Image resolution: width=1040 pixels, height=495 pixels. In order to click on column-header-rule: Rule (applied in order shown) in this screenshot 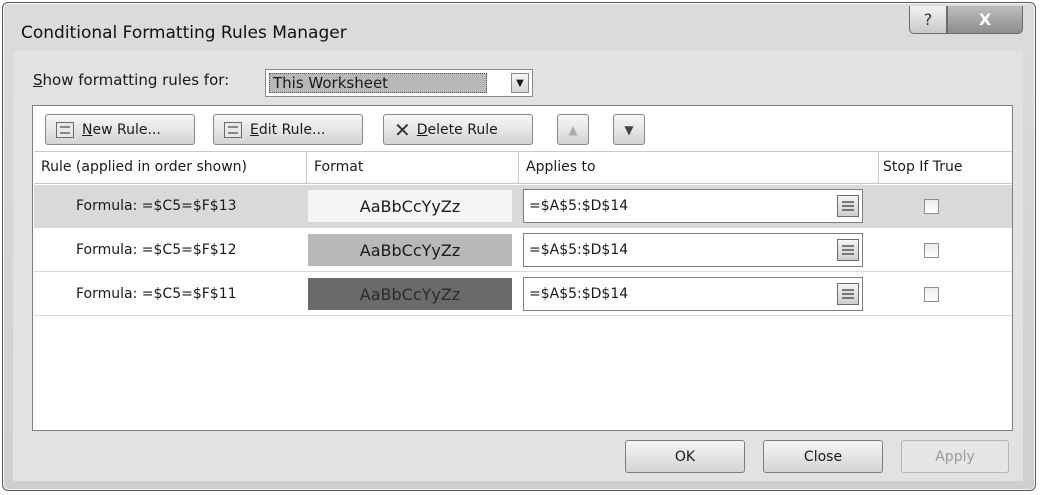, I will do `click(170, 167)`.